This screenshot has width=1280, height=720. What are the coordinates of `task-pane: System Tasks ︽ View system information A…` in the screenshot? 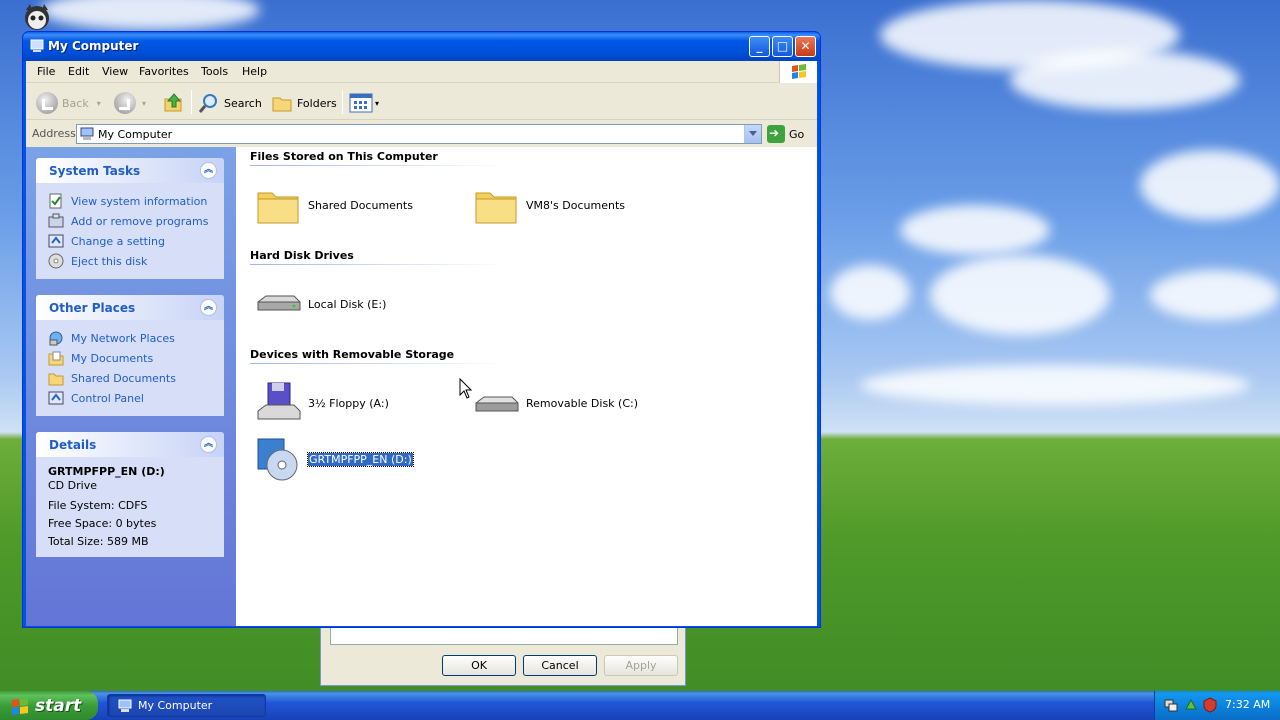 It's located at (131, 386).